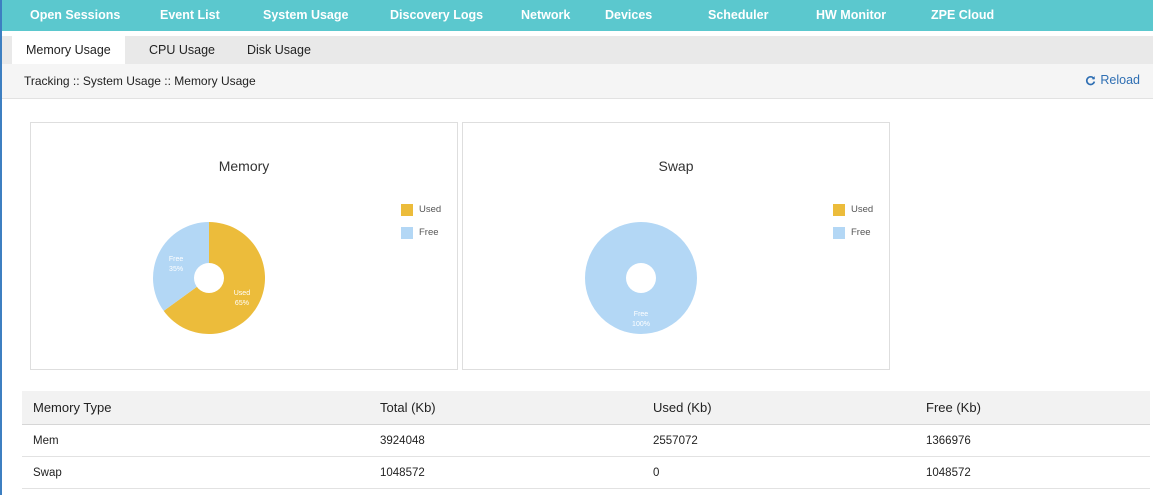 This screenshot has height=495, width=1153. Describe the element at coordinates (628, 15) in the screenshot. I see `nav-devices: Devices` at that location.